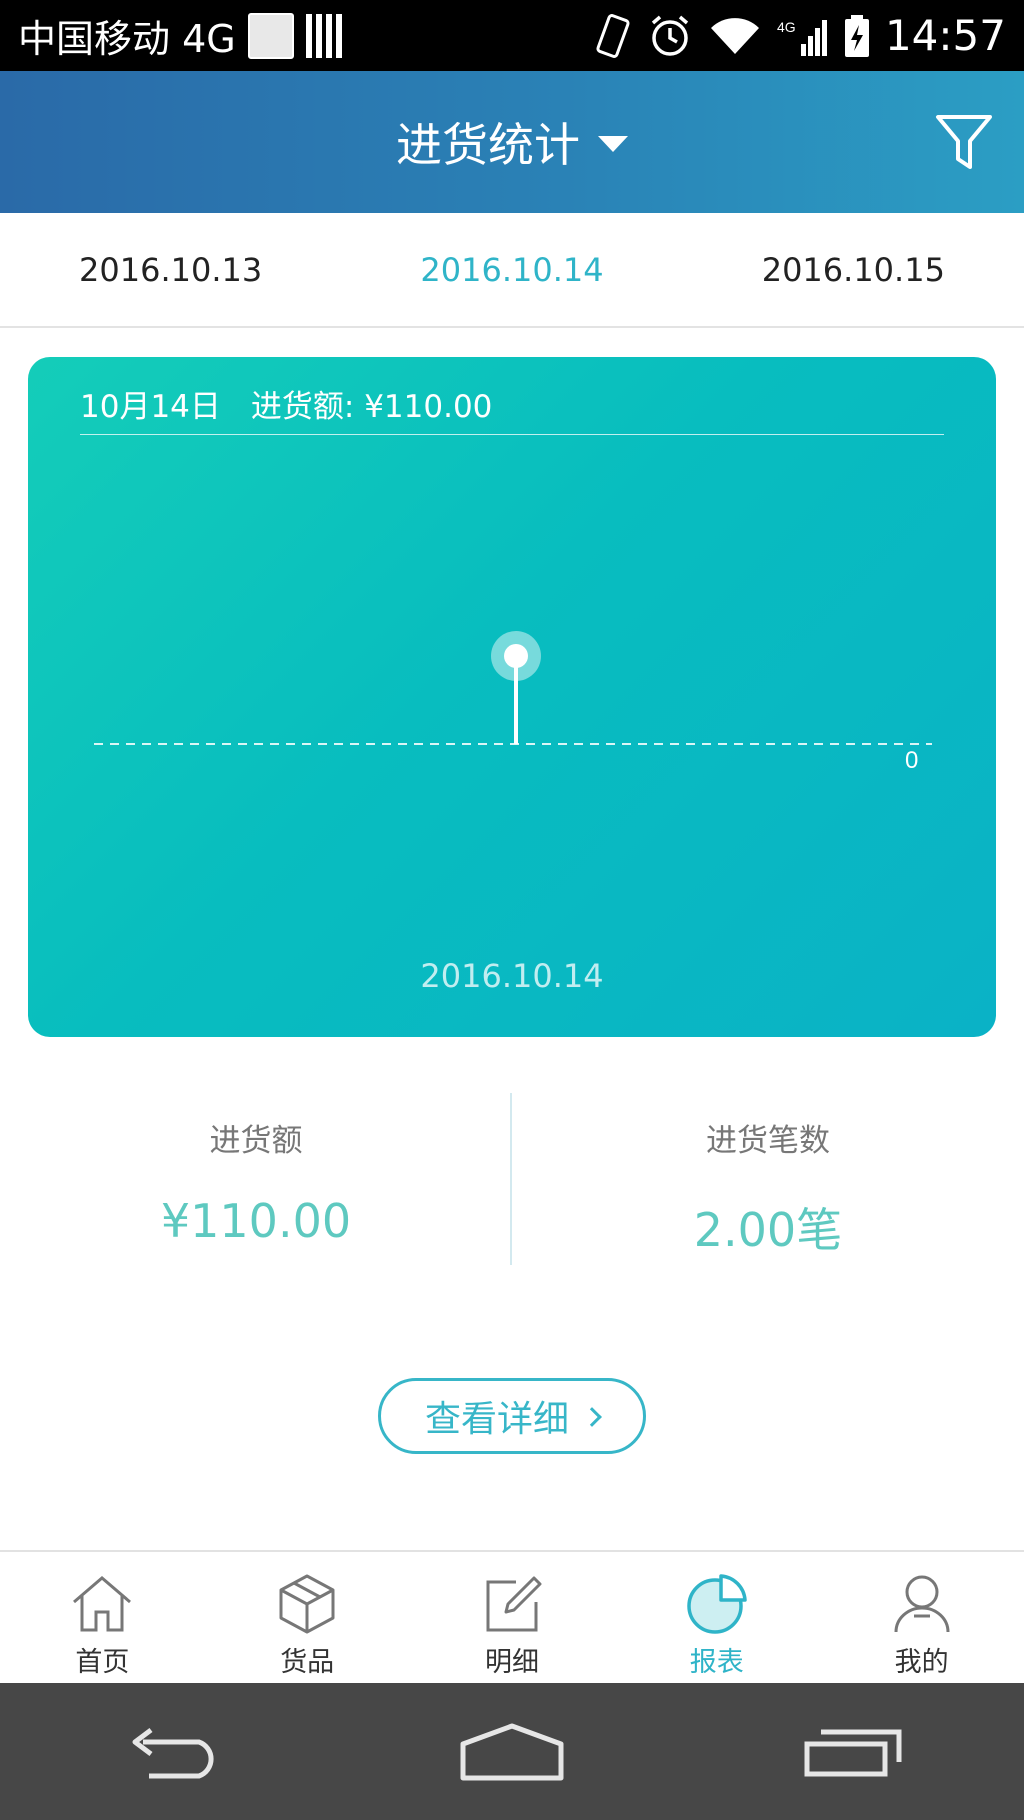  Describe the element at coordinates (307, 1604) in the screenshot. I see `box-icon` at that location.